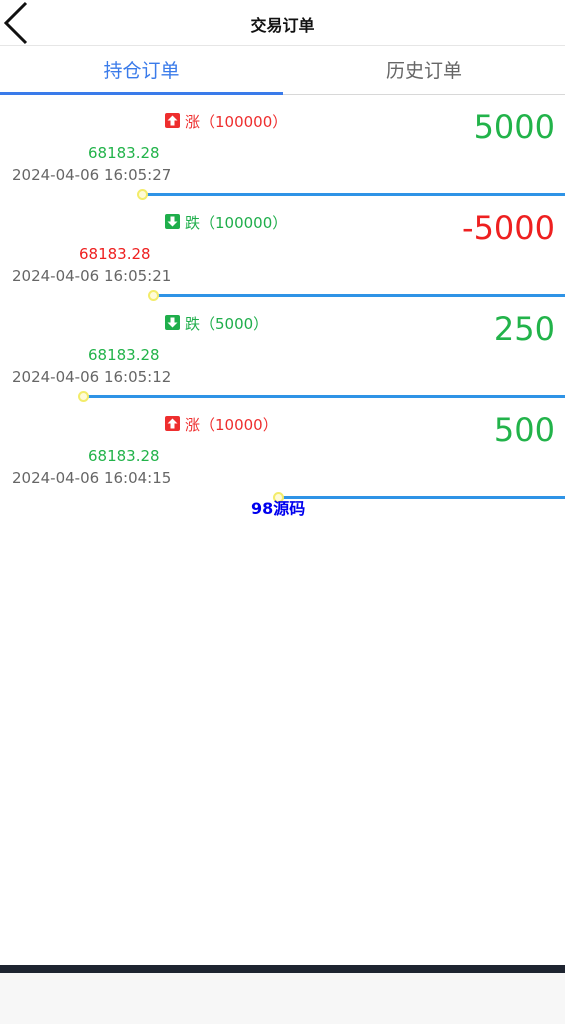 The width and height of the screenshot is (565, 1024). What do you see at coordinates (508, 228) in the screenshot?
I see `order-amount: -5000` at bounding box center [508, 228].